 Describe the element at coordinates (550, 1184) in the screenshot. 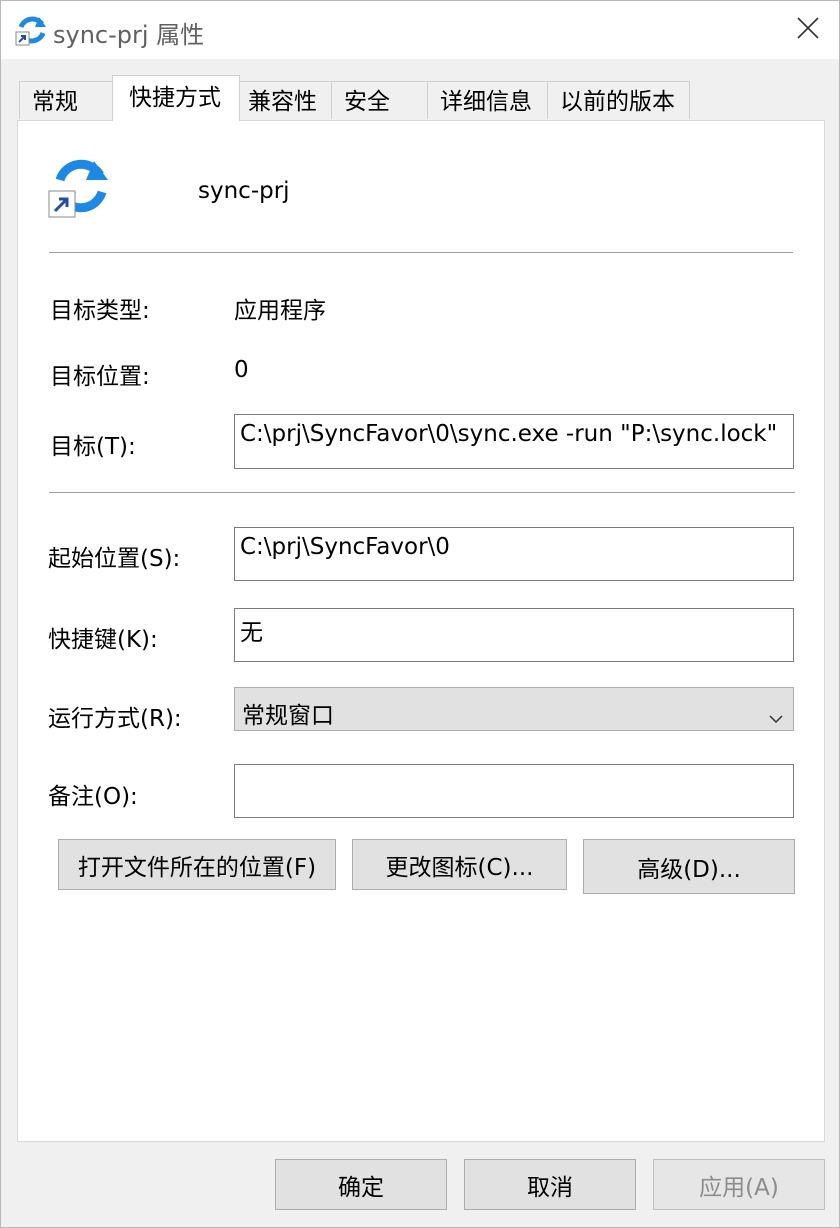

I see `cancel-button: 取消` at that location.